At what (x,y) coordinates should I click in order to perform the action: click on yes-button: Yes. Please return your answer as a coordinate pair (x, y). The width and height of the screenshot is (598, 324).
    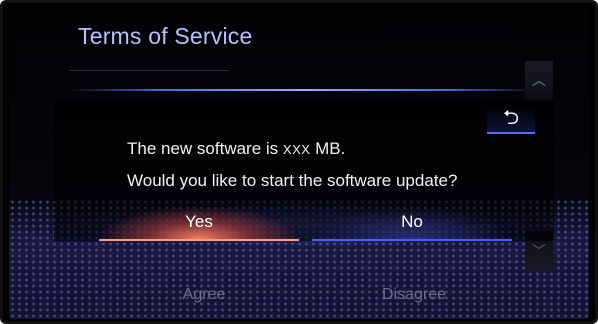
    Looking at the image, I should click on (199, 224).